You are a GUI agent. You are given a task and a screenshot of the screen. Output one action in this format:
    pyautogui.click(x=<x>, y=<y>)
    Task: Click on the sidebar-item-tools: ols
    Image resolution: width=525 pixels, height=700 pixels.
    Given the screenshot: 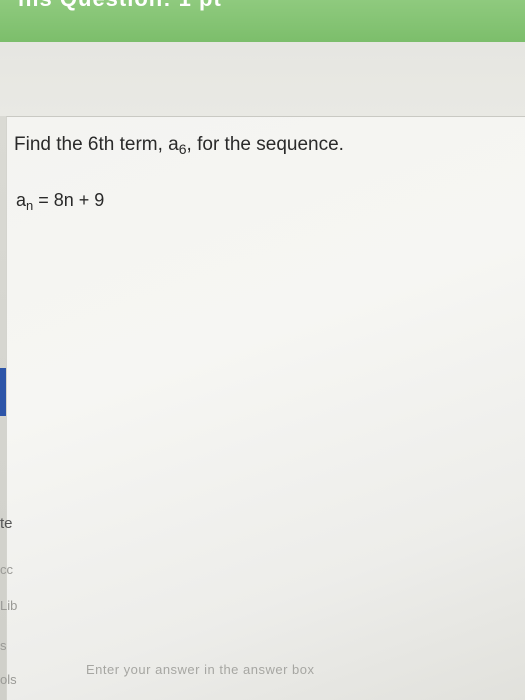 What is the action you would take?
    pyautogui.click(x=8, y=679)
    